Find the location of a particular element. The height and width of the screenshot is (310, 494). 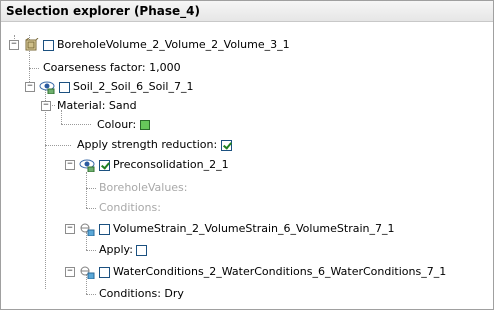

coarseness-factor: Coarseness factor: 1,000 is located at coordinates (112, 68).